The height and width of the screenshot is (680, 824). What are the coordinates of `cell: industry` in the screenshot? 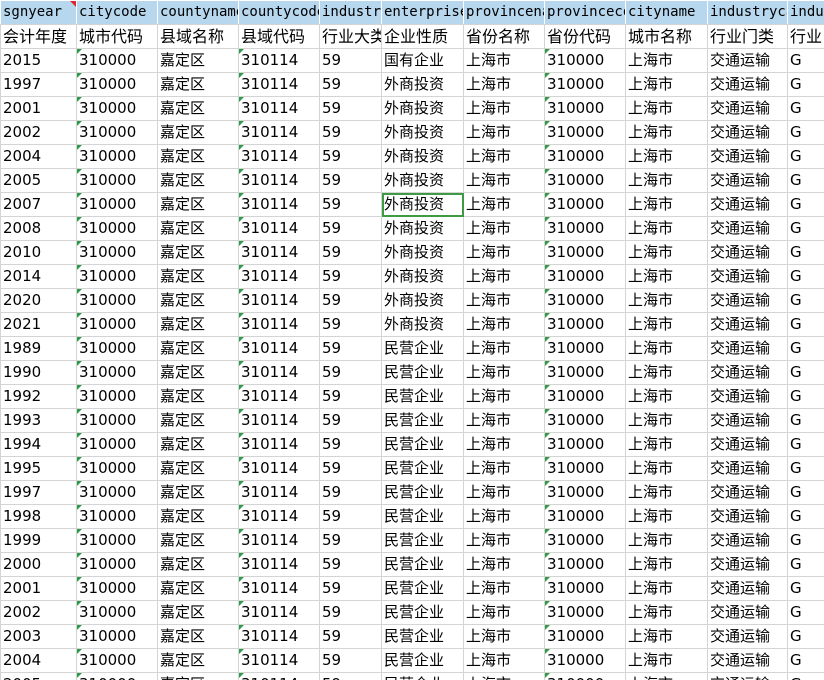 It's located at (805, 12).